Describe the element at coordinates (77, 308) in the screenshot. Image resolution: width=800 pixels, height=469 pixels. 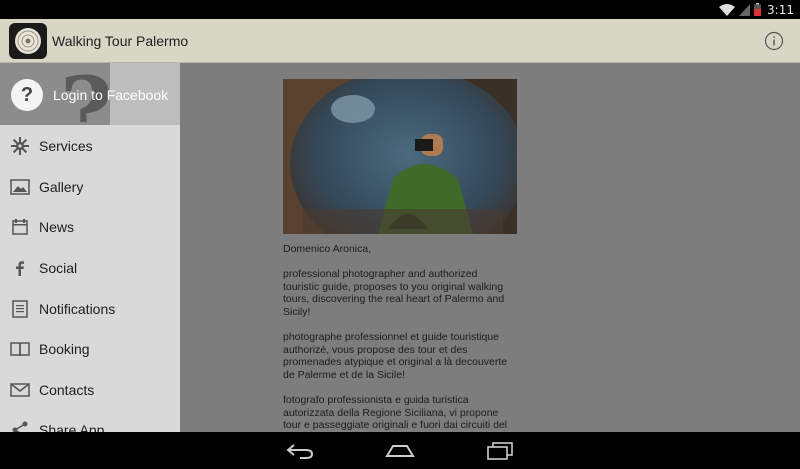
I see `drawer-item-label: Notifications` at that location.